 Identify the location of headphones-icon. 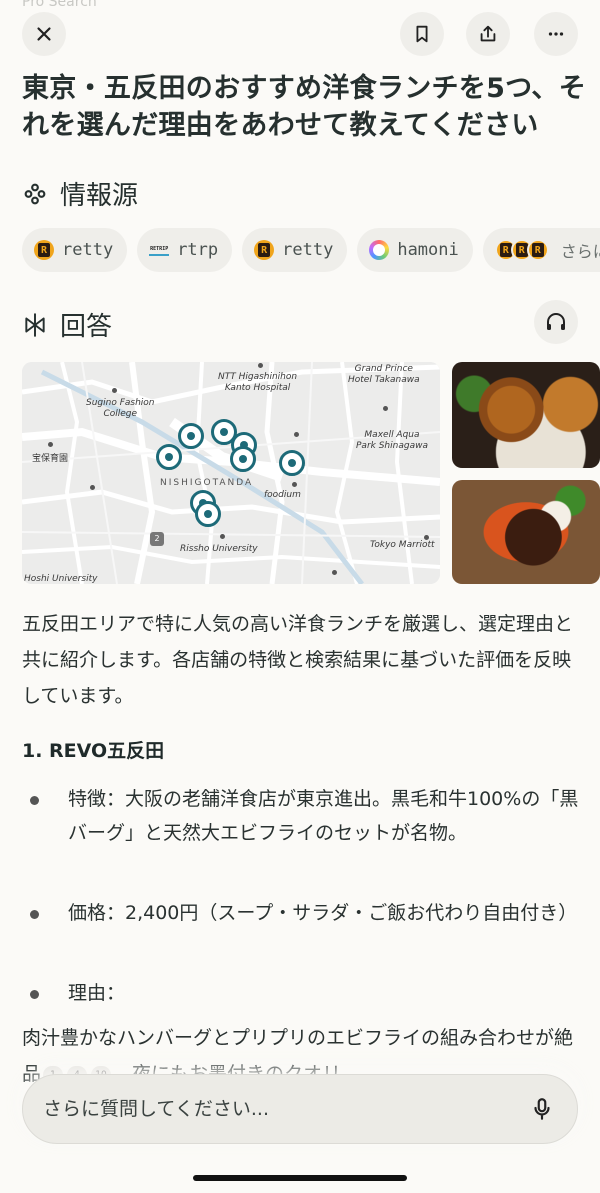
(556, 321).